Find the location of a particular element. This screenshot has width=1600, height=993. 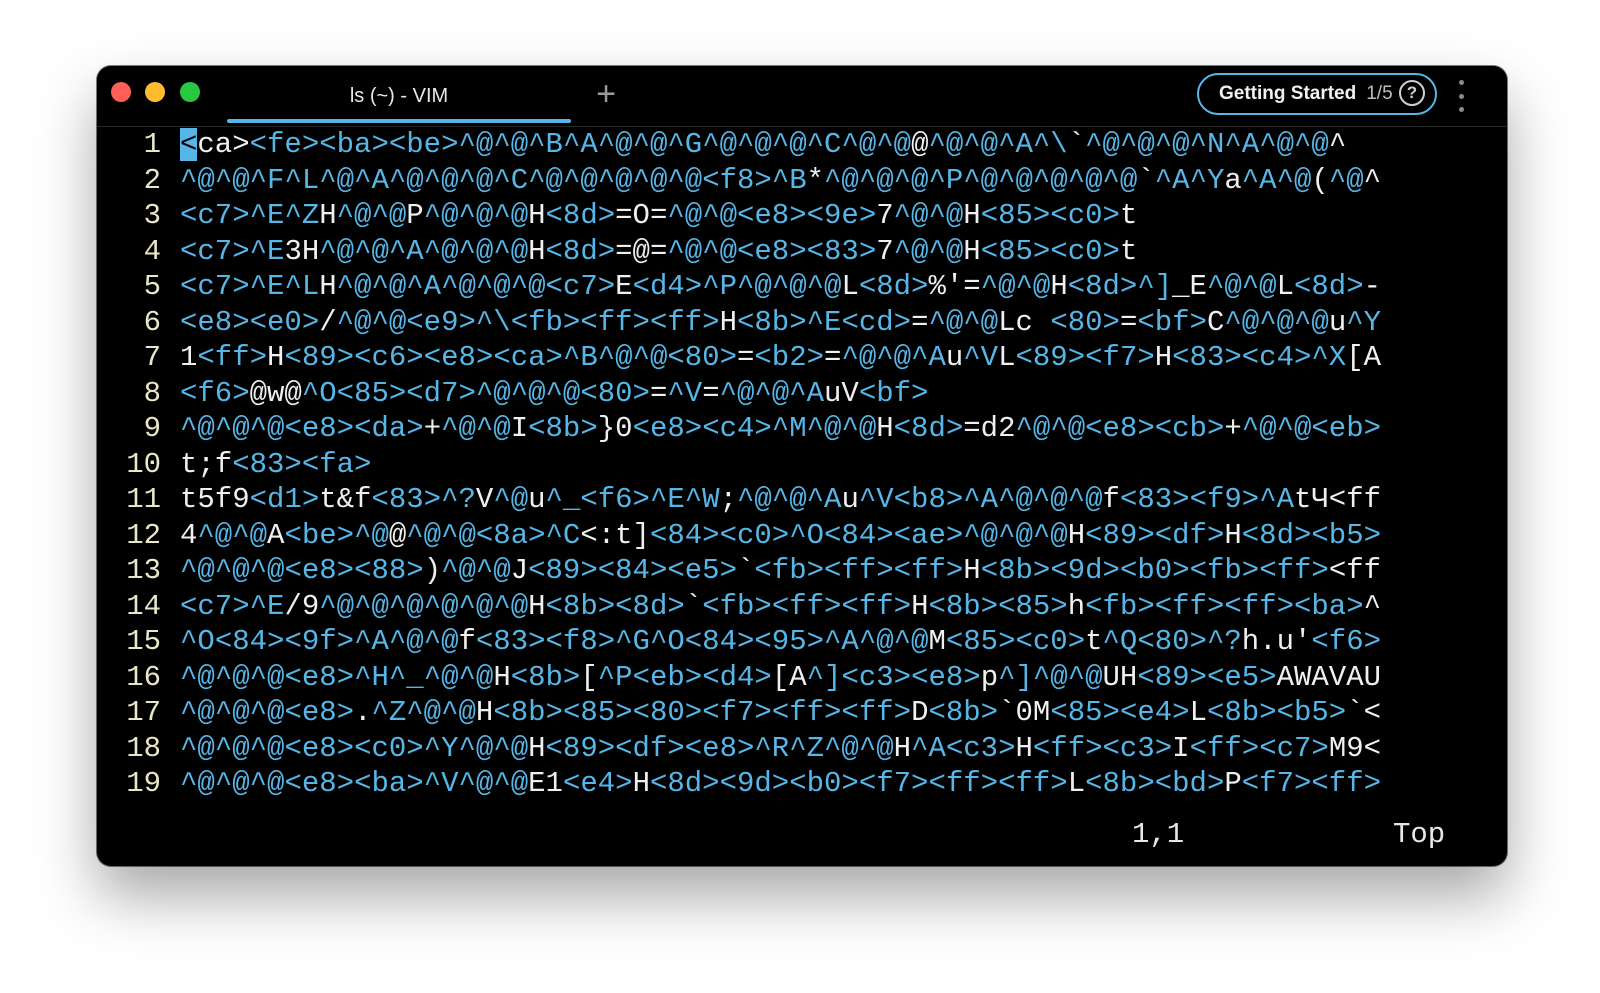

line-number: 2 is located at coordinates (152, 180).